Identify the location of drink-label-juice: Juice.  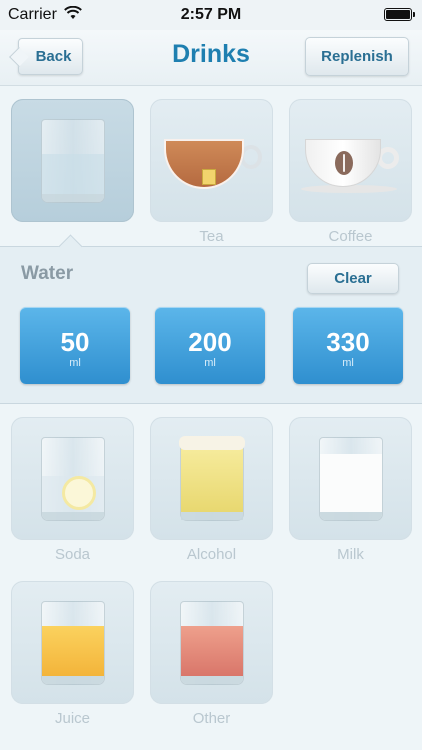
(72, 718).